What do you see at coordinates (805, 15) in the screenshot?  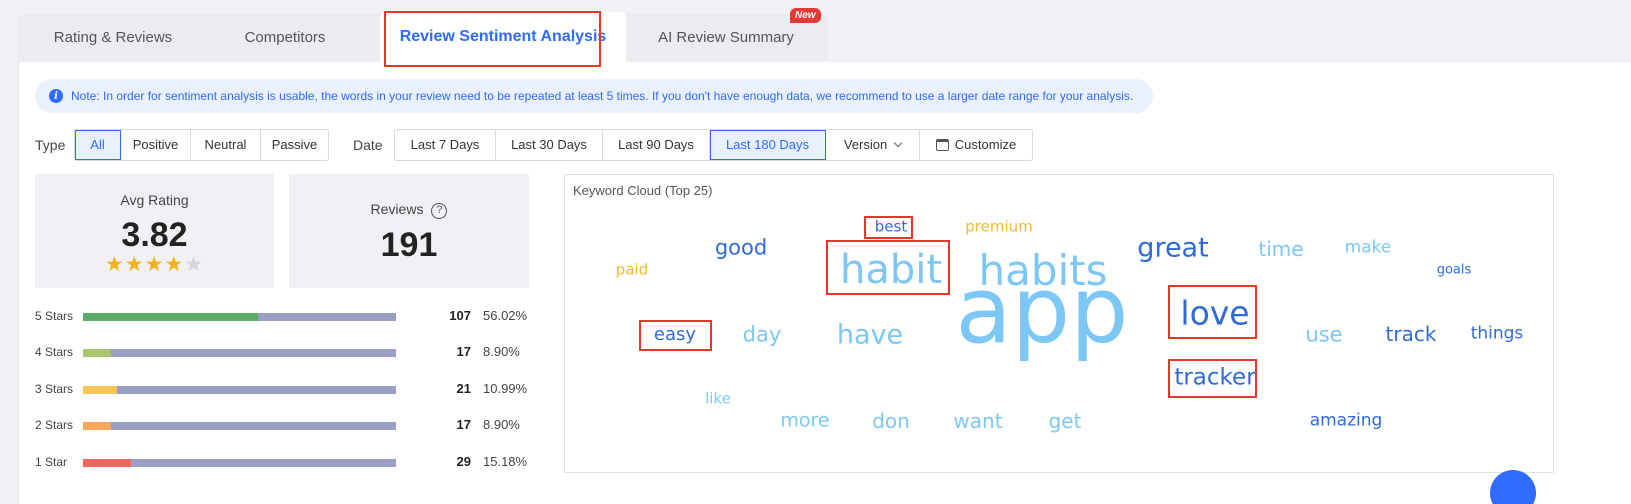 I see `new-badge: New` at bounding box center [805, 15].